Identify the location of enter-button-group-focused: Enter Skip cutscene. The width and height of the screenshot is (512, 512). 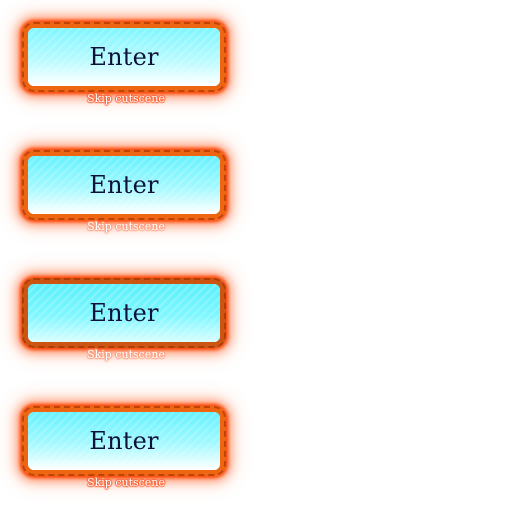
(126, 447).